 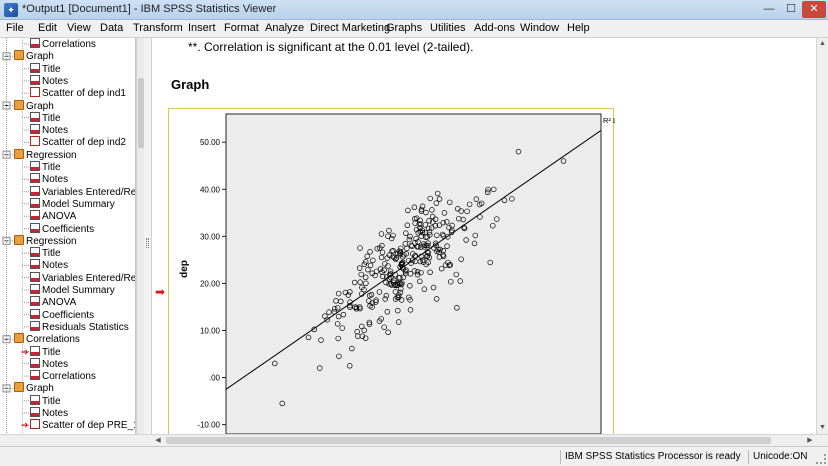 What do you see at coordinates (15, 28) in the screenshot?
I see `menu-file: File` at bounding box center [15, 28].